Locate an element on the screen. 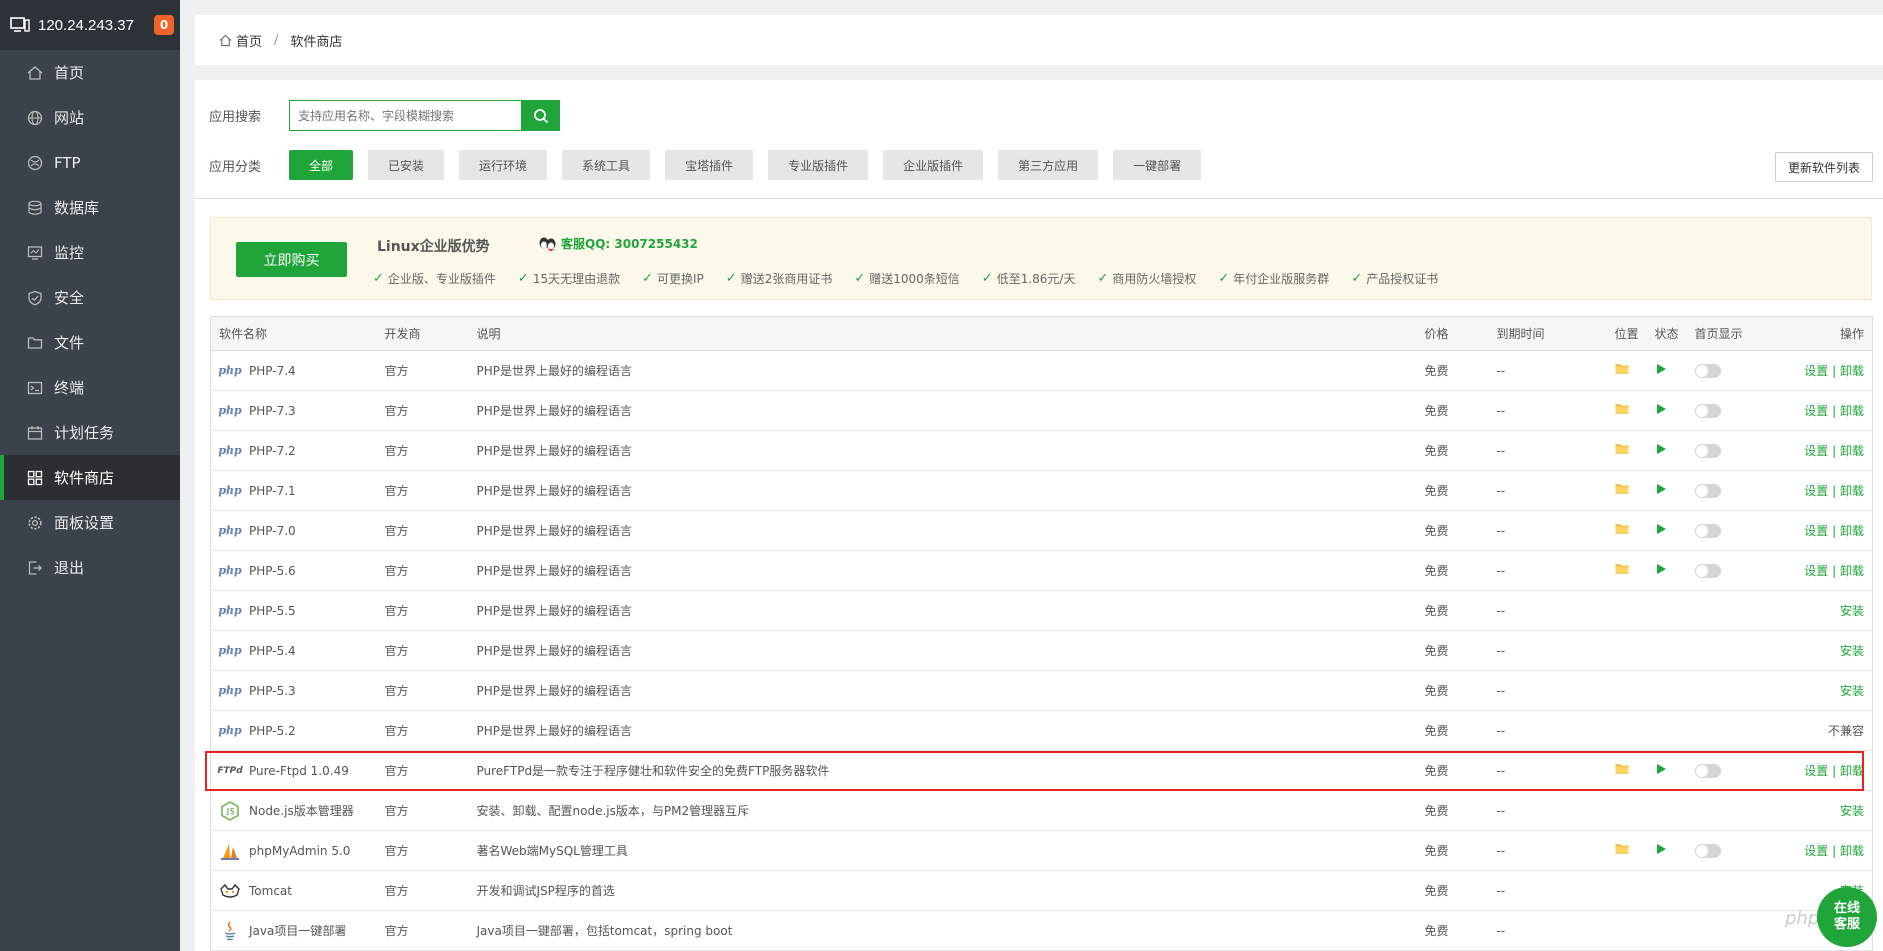 The height and width of the screenshot is (951, 1883). sidebar-item-label: 面板设置 is located at coordinates (84, 523).